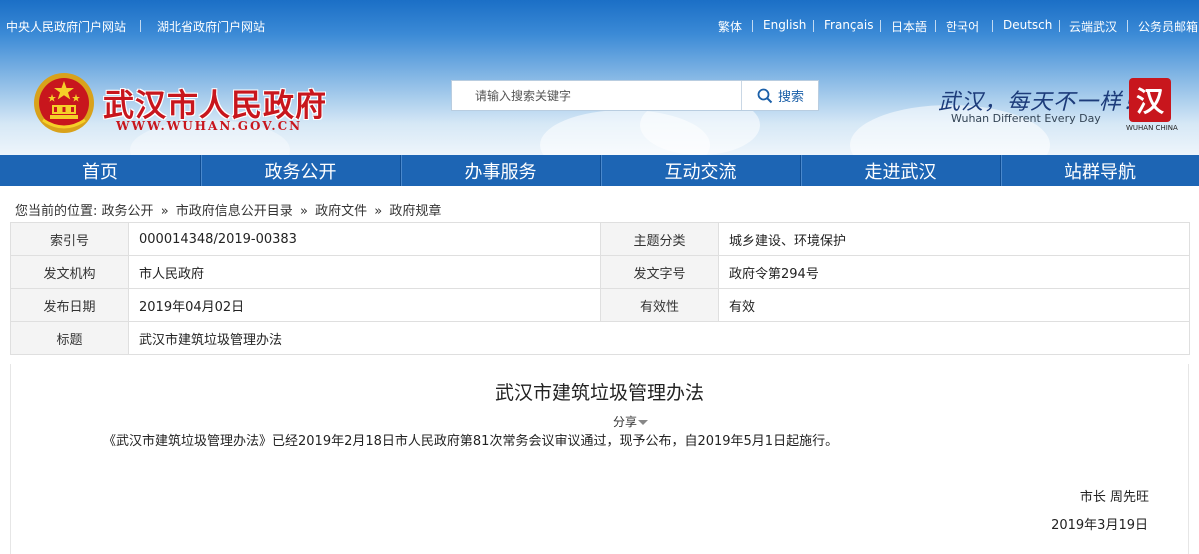  What do you see at coordinates (954, 305) in the screenshot?
I see `info-value-validity: 有效` at bounding box center [954, 305].